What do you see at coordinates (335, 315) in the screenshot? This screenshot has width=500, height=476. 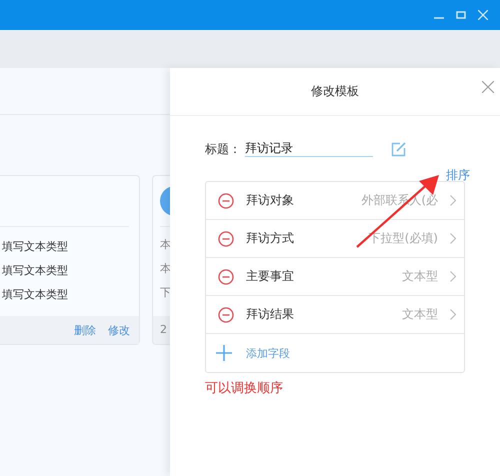 I see `field-row: 拜访结果 文本型` at bounding box center [335, 315].